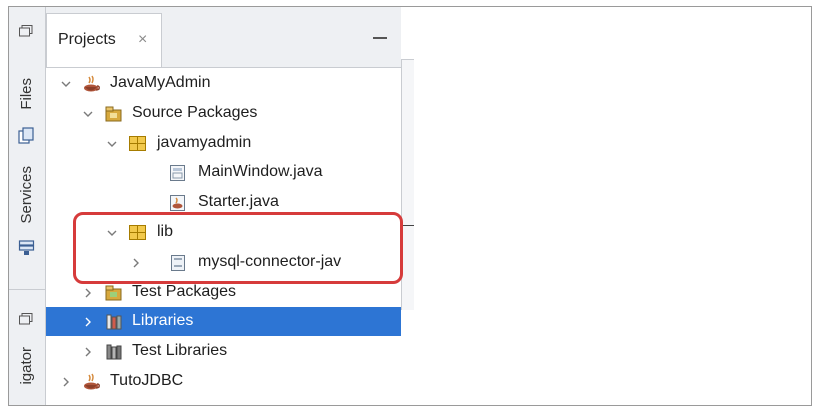 The image size is (819, 412). What do you see at coordinates (26, 31) in the screenshot?
I see `restore-window-icon` at bounding box center [26, 31].